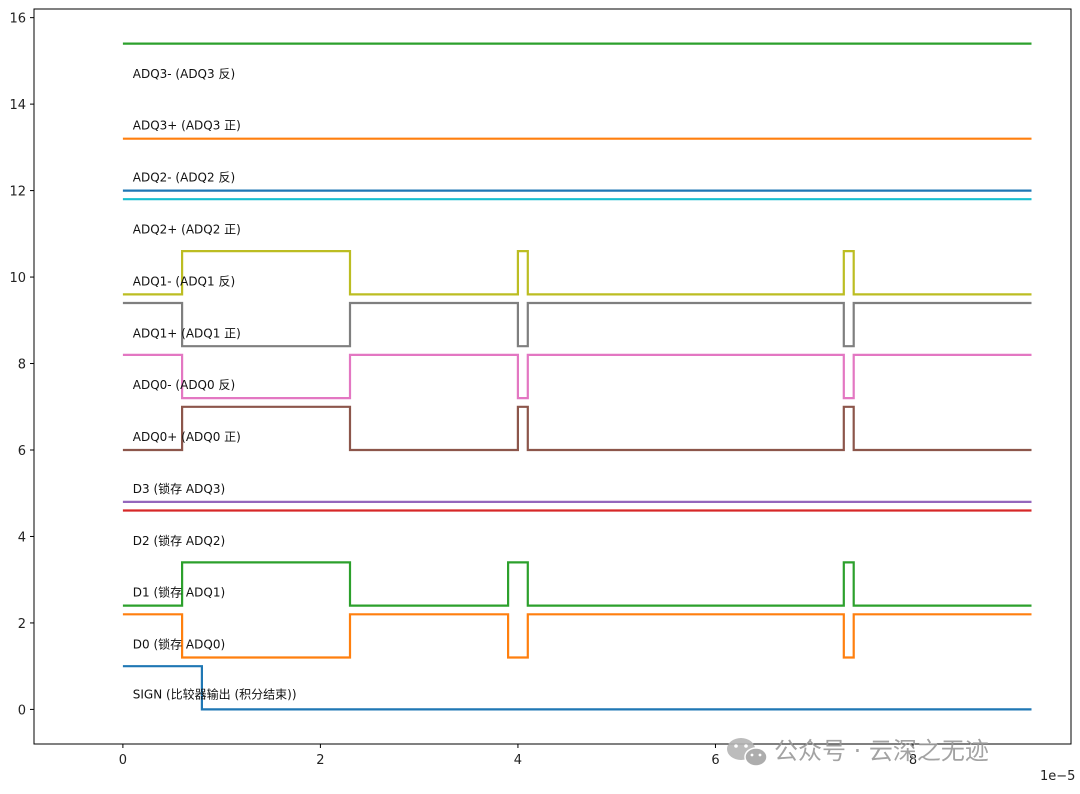 Image resolution: width=1080 pixels, height=794 pixels. I want to click on signal-label-4: D3 (锁存 ADQ3), so click(179, 488).